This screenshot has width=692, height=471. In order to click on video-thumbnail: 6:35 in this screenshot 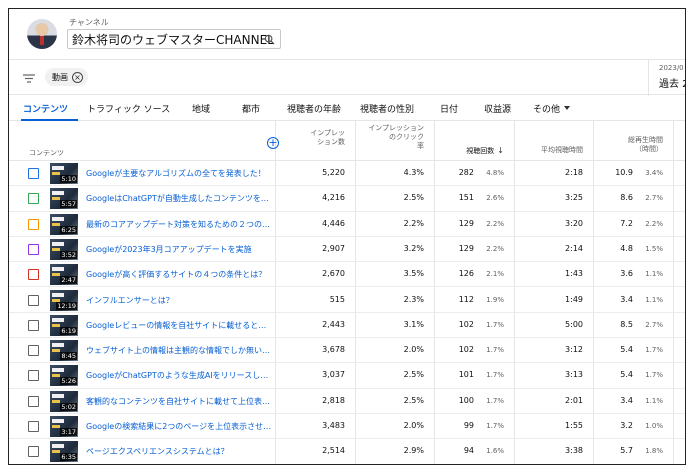, I will do `click(64, 452)`.